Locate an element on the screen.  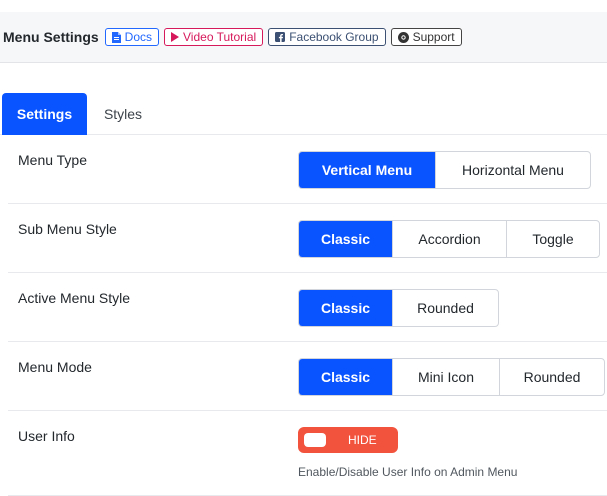
sub-menu-style-option-accordion: Accordion is located at coordinates (449, 239).